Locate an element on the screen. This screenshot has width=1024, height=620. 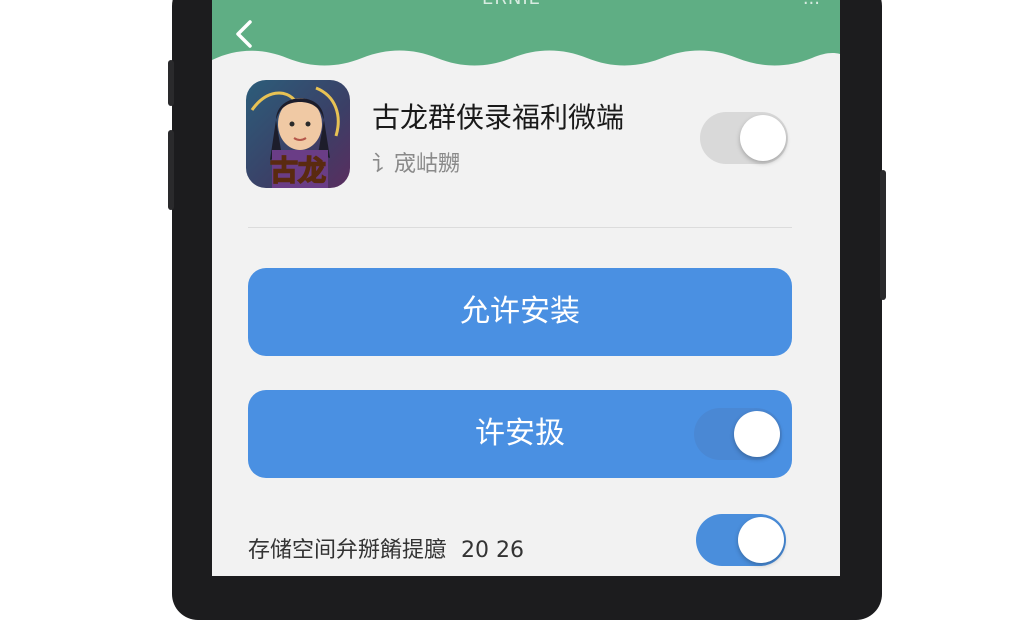
status-text: ERNIE is located at coordinates (511, 4).